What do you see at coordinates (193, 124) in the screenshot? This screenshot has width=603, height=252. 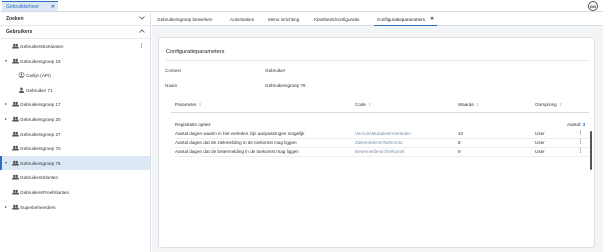 I see `group-label: Registratie opties` at bounding box center [193, 124].